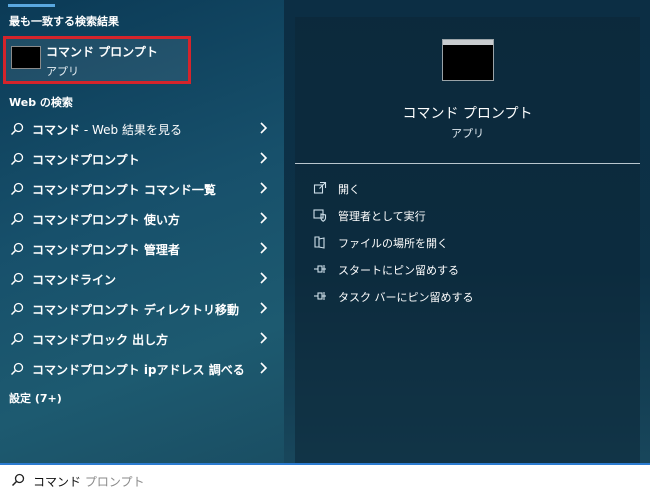 The height and width of the screenshot is (495, 650). I want to click on web-result-item: コマンドライン, so click(142, 279).